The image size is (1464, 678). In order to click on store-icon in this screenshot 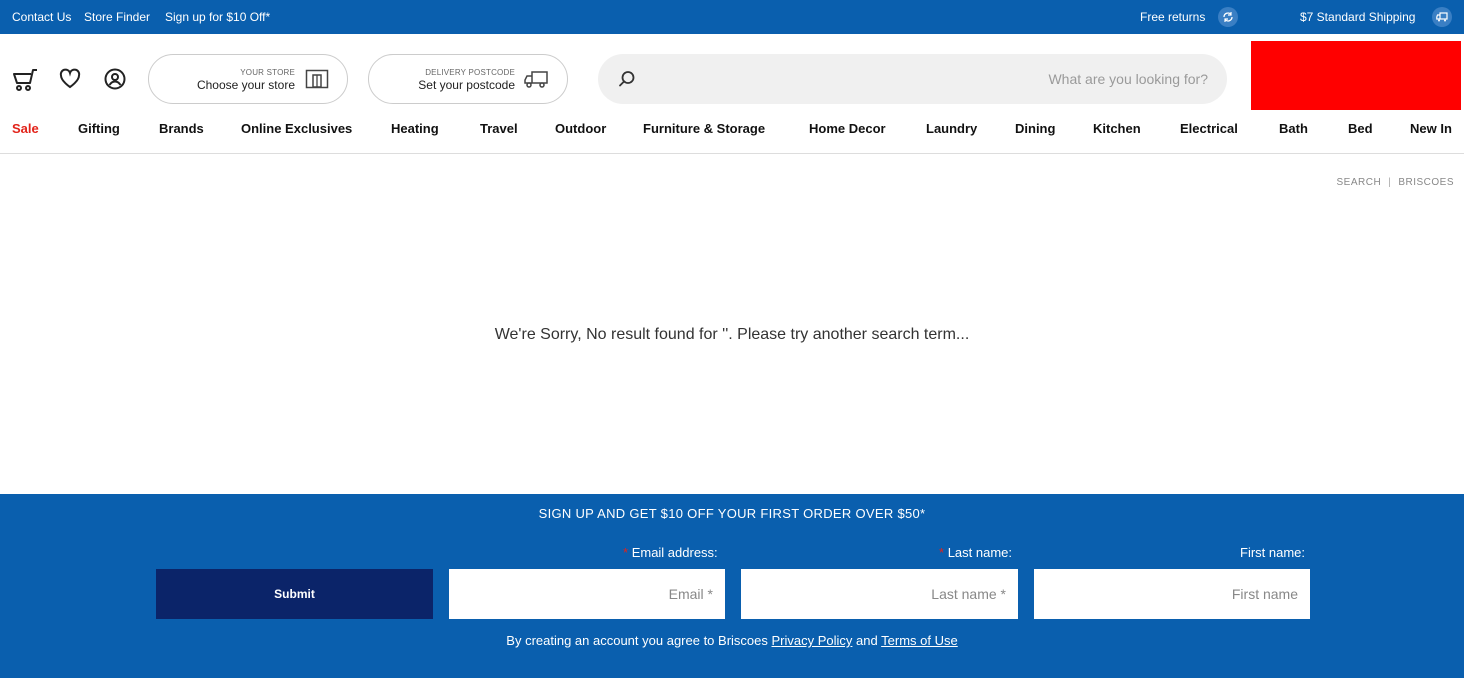, I will do `click(317, 81)`.